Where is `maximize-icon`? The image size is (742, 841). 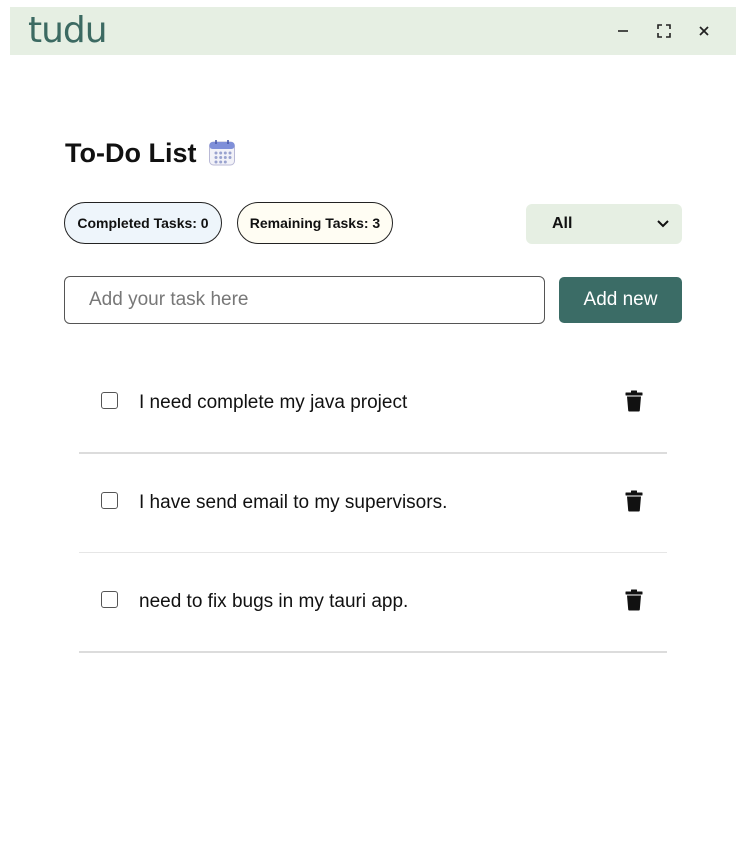
maximize-icon is located at coordinates (664, 31).